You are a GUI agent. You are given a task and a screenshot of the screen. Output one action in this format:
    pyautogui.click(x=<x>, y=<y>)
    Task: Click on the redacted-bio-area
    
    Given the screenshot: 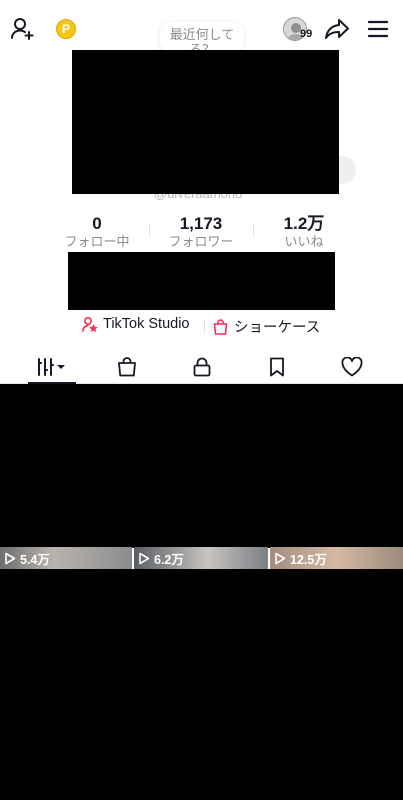 What is the action you would take?
    pyautogui.click(x=201, y=281)
    